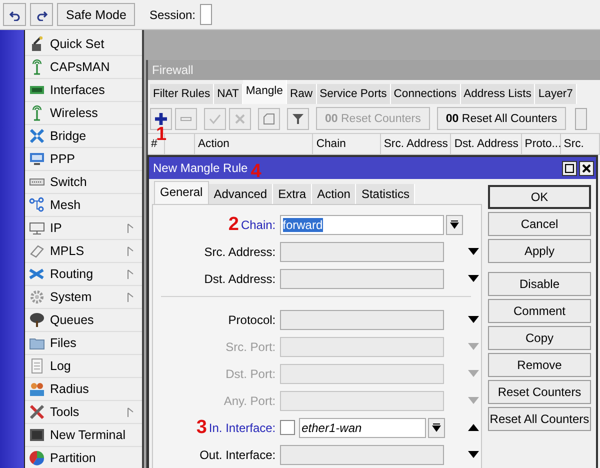 Image resolution: width=600 pixels, height=468 pixels. What do you see at coordinates (83, 435) in the screenshot?
I see `sidebar-item: New Terminal` at bounding box center [83, 435].